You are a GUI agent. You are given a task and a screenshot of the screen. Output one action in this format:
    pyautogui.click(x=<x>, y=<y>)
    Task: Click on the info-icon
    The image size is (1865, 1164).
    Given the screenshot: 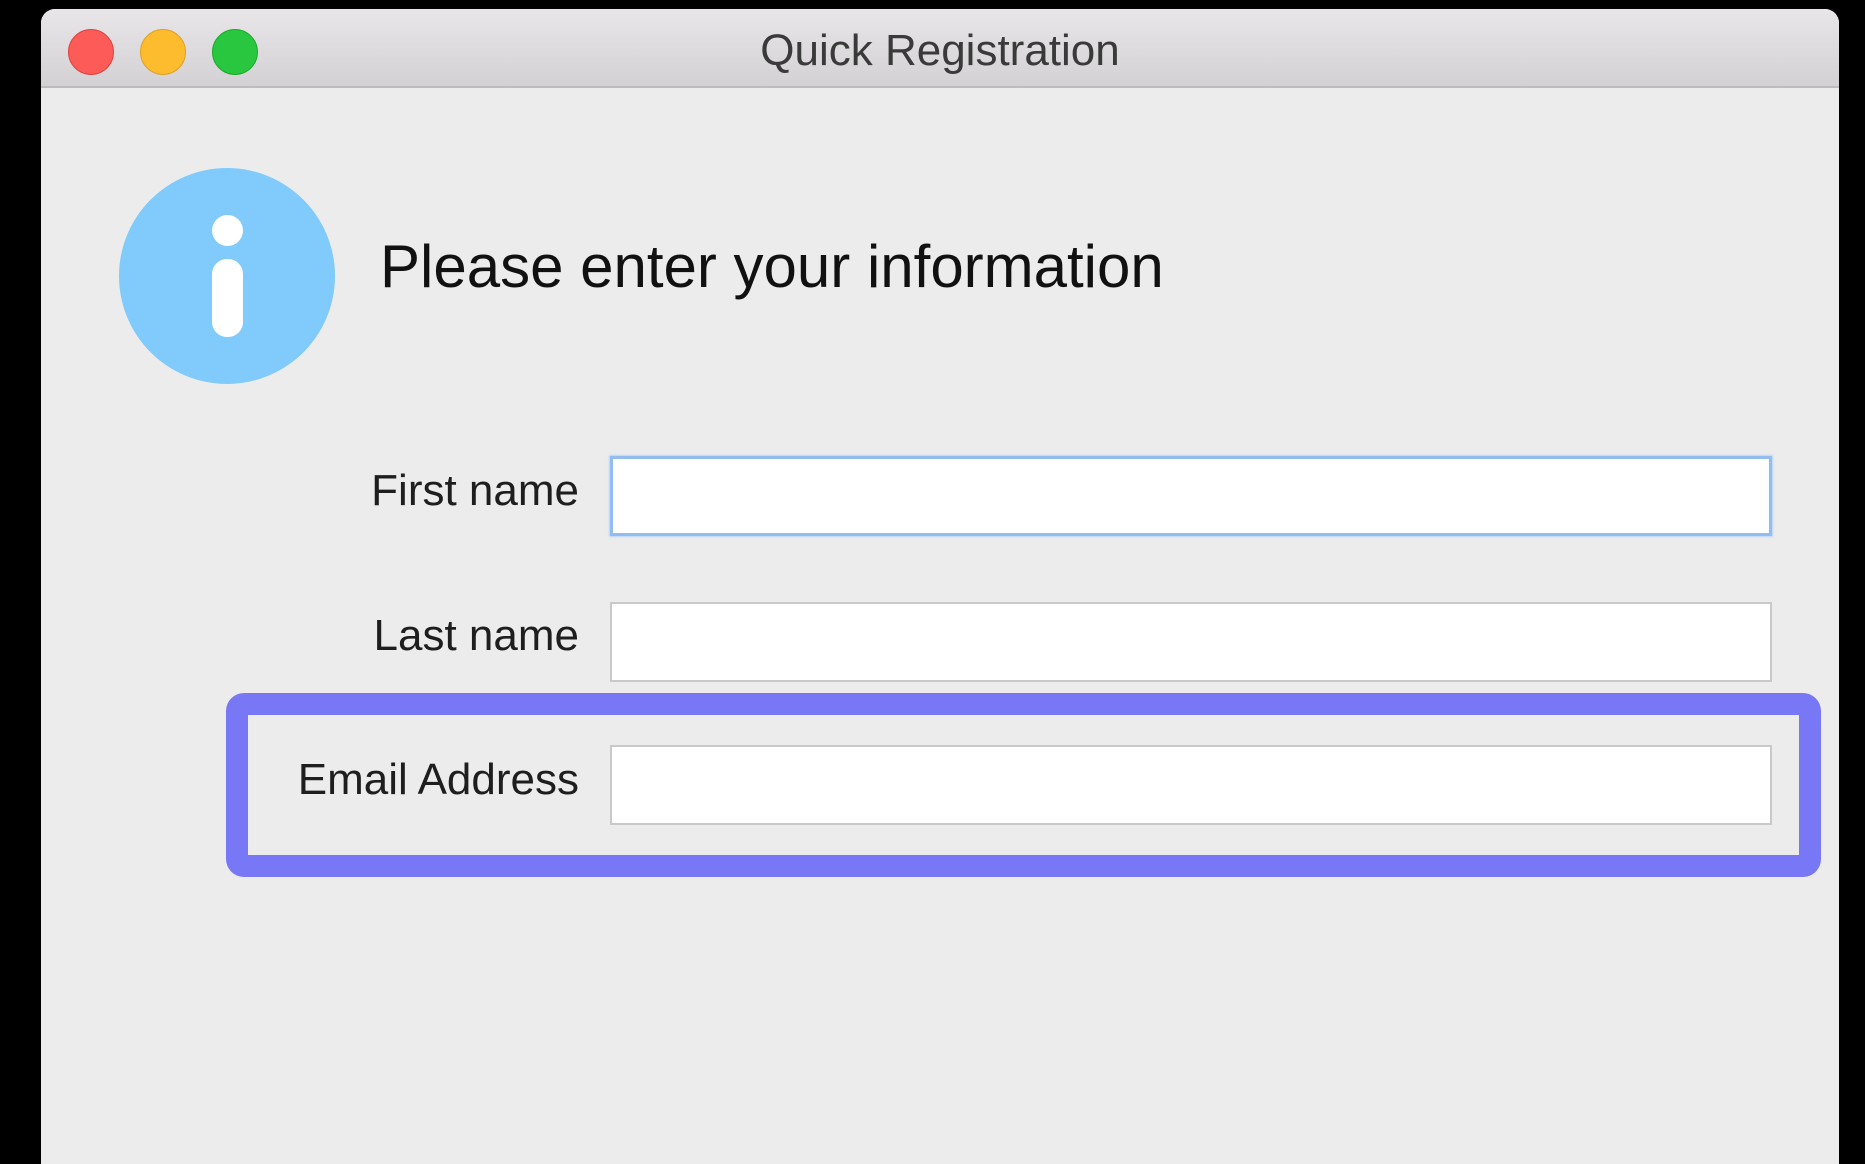 What is the action you would take?
    pyautogui.click(x=227, y=276)
    